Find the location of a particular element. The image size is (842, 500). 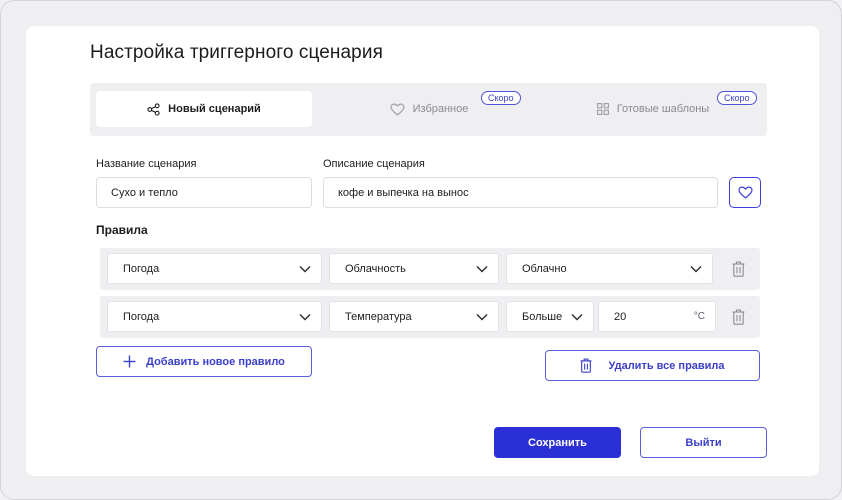

rule-condition-select: Облачно is located at coordinates (609, 268).